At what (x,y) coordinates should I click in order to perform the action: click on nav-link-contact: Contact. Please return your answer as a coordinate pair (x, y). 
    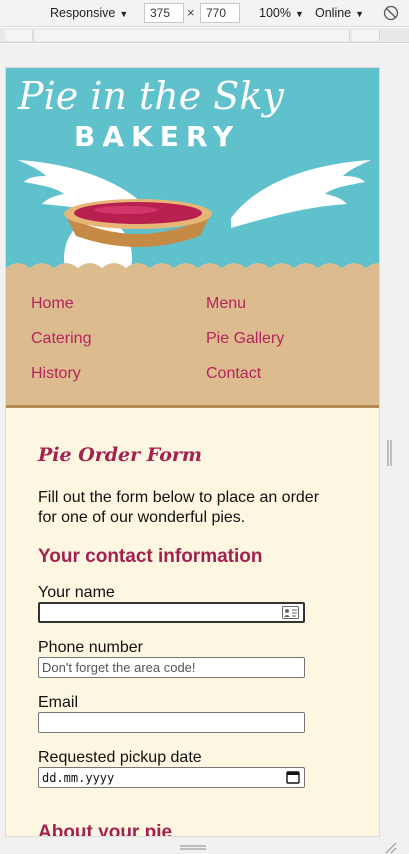
    Looking at the image, I should click on (233, 374).